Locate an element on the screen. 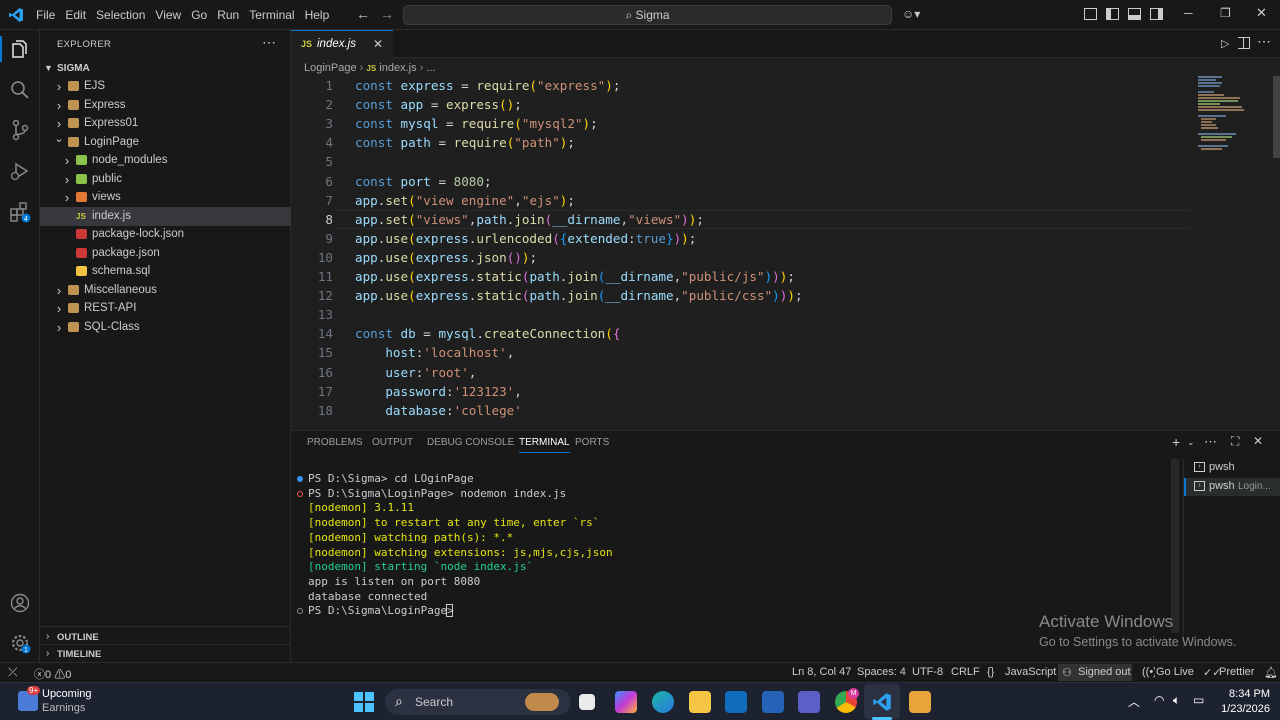  remote-icon: ⤫ is located at coordinates (13, 672).